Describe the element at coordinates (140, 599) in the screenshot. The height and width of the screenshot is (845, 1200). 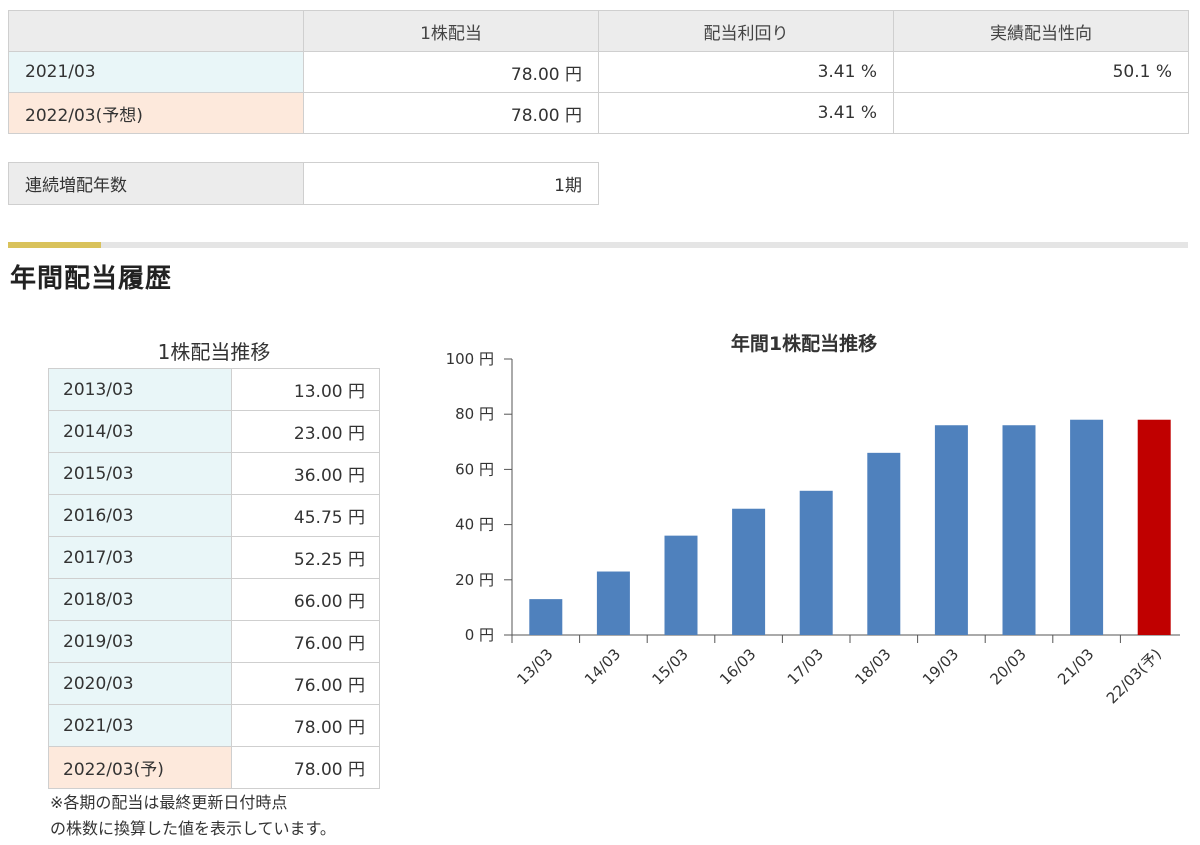
I see `history-period: 2018/03` at that location.